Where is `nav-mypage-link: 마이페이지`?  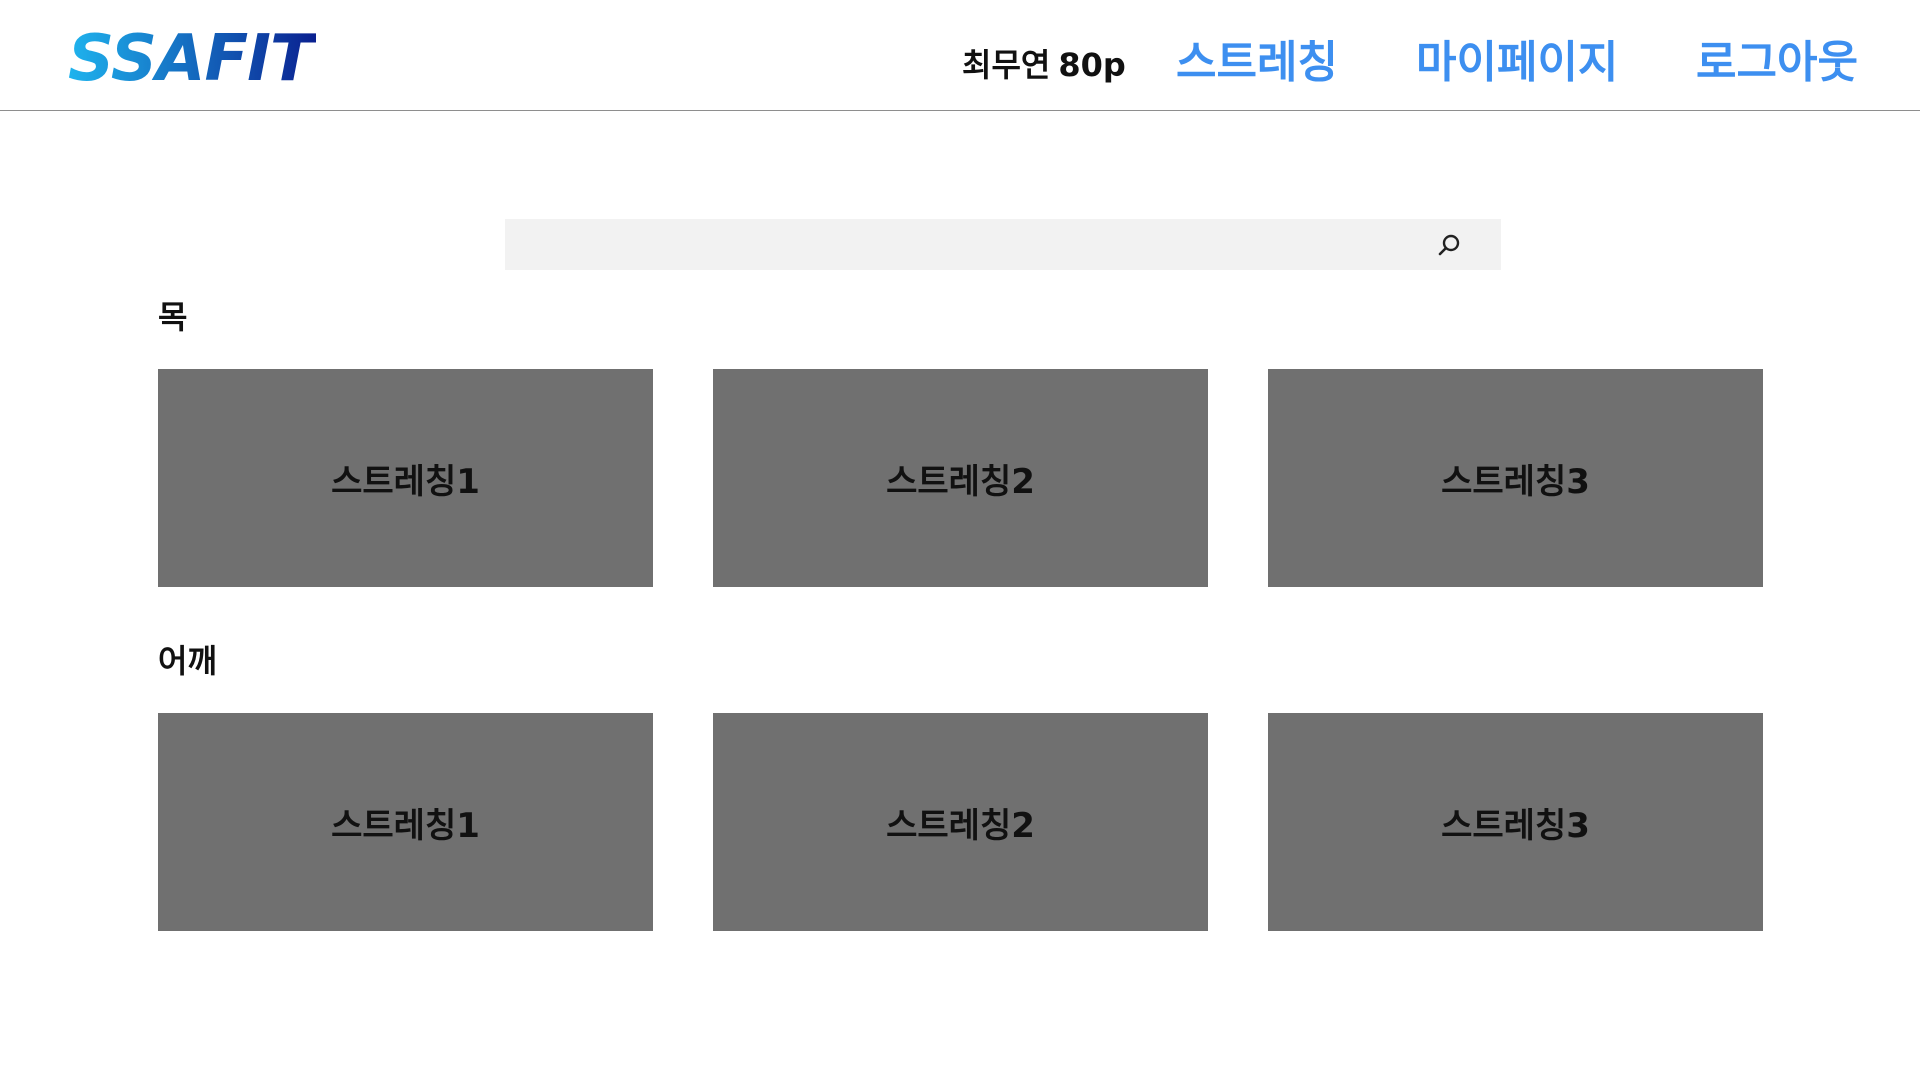
nav-mypage-link: 마이페이지 is located at coordinates (1517, 58).